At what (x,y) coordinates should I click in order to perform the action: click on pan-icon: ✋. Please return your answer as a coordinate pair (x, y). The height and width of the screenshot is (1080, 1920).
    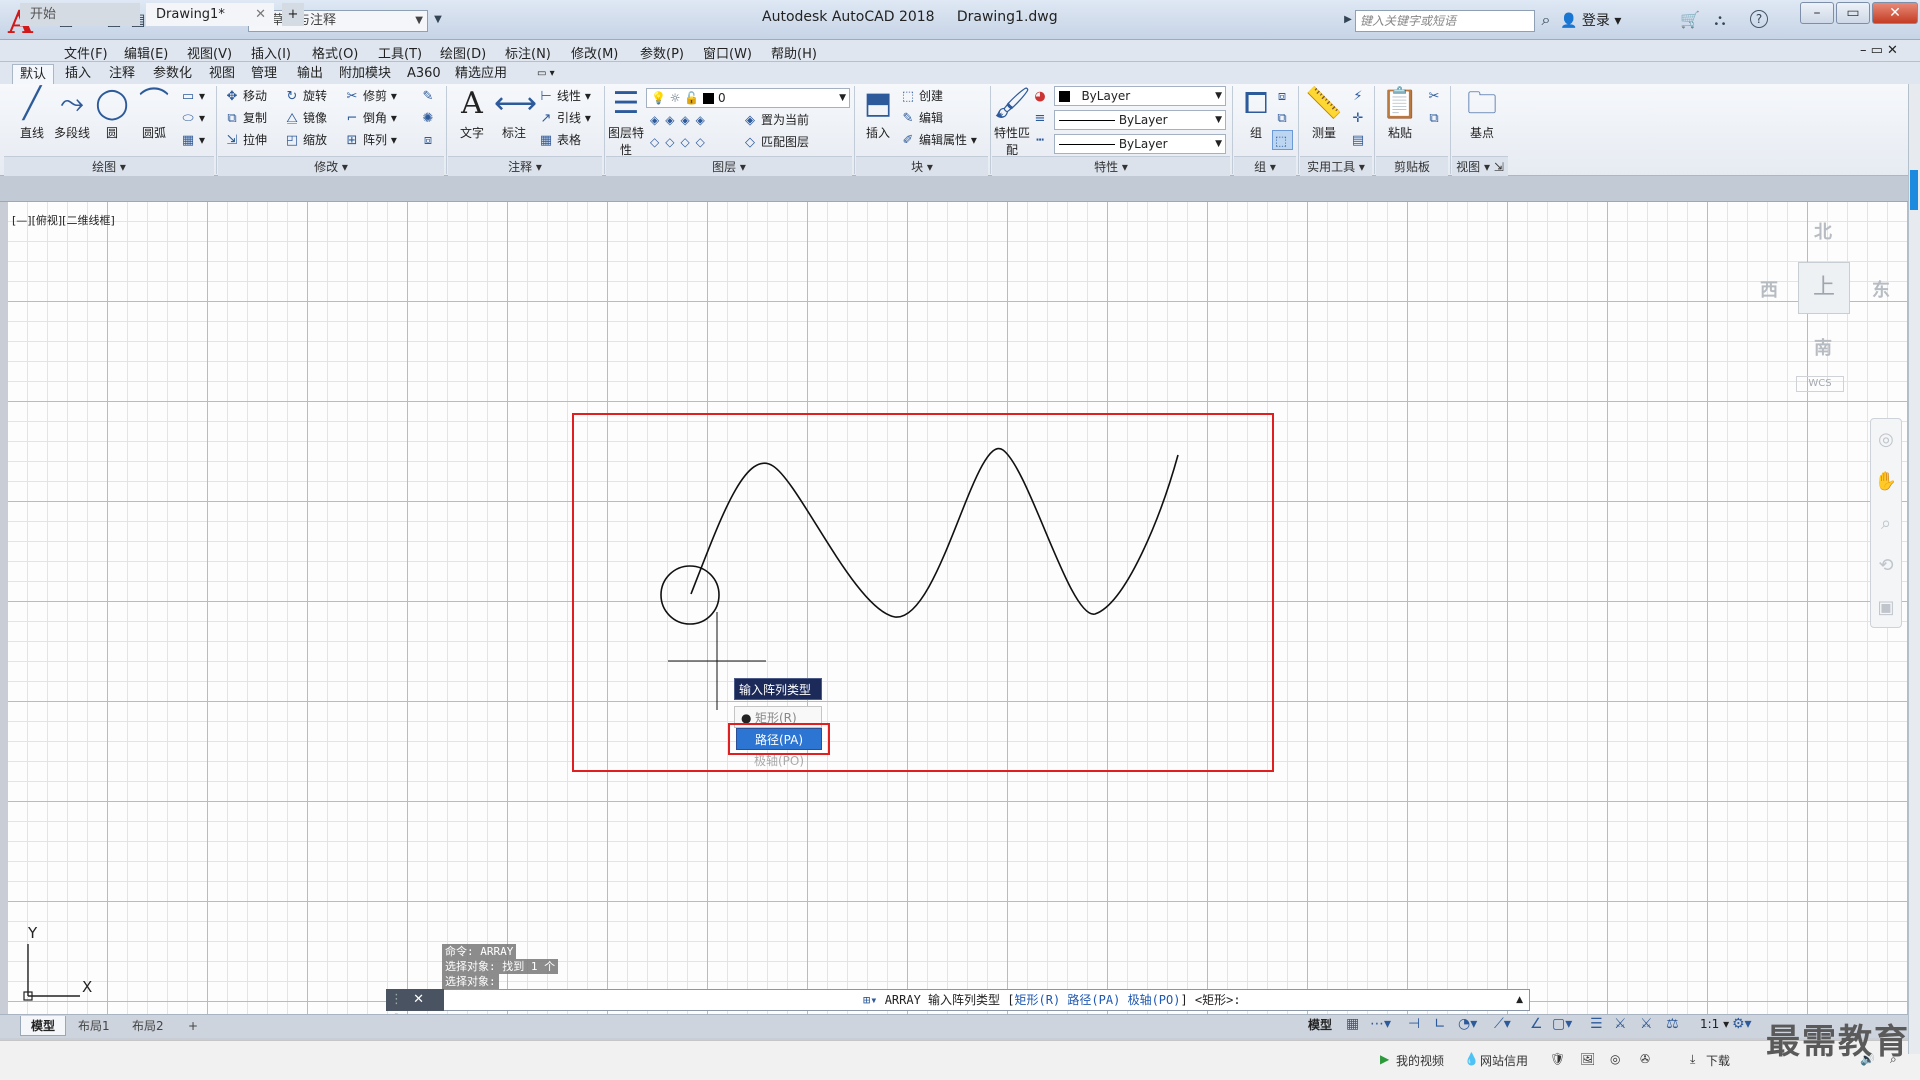
    Looking at the image, I should click on (1886, 482).